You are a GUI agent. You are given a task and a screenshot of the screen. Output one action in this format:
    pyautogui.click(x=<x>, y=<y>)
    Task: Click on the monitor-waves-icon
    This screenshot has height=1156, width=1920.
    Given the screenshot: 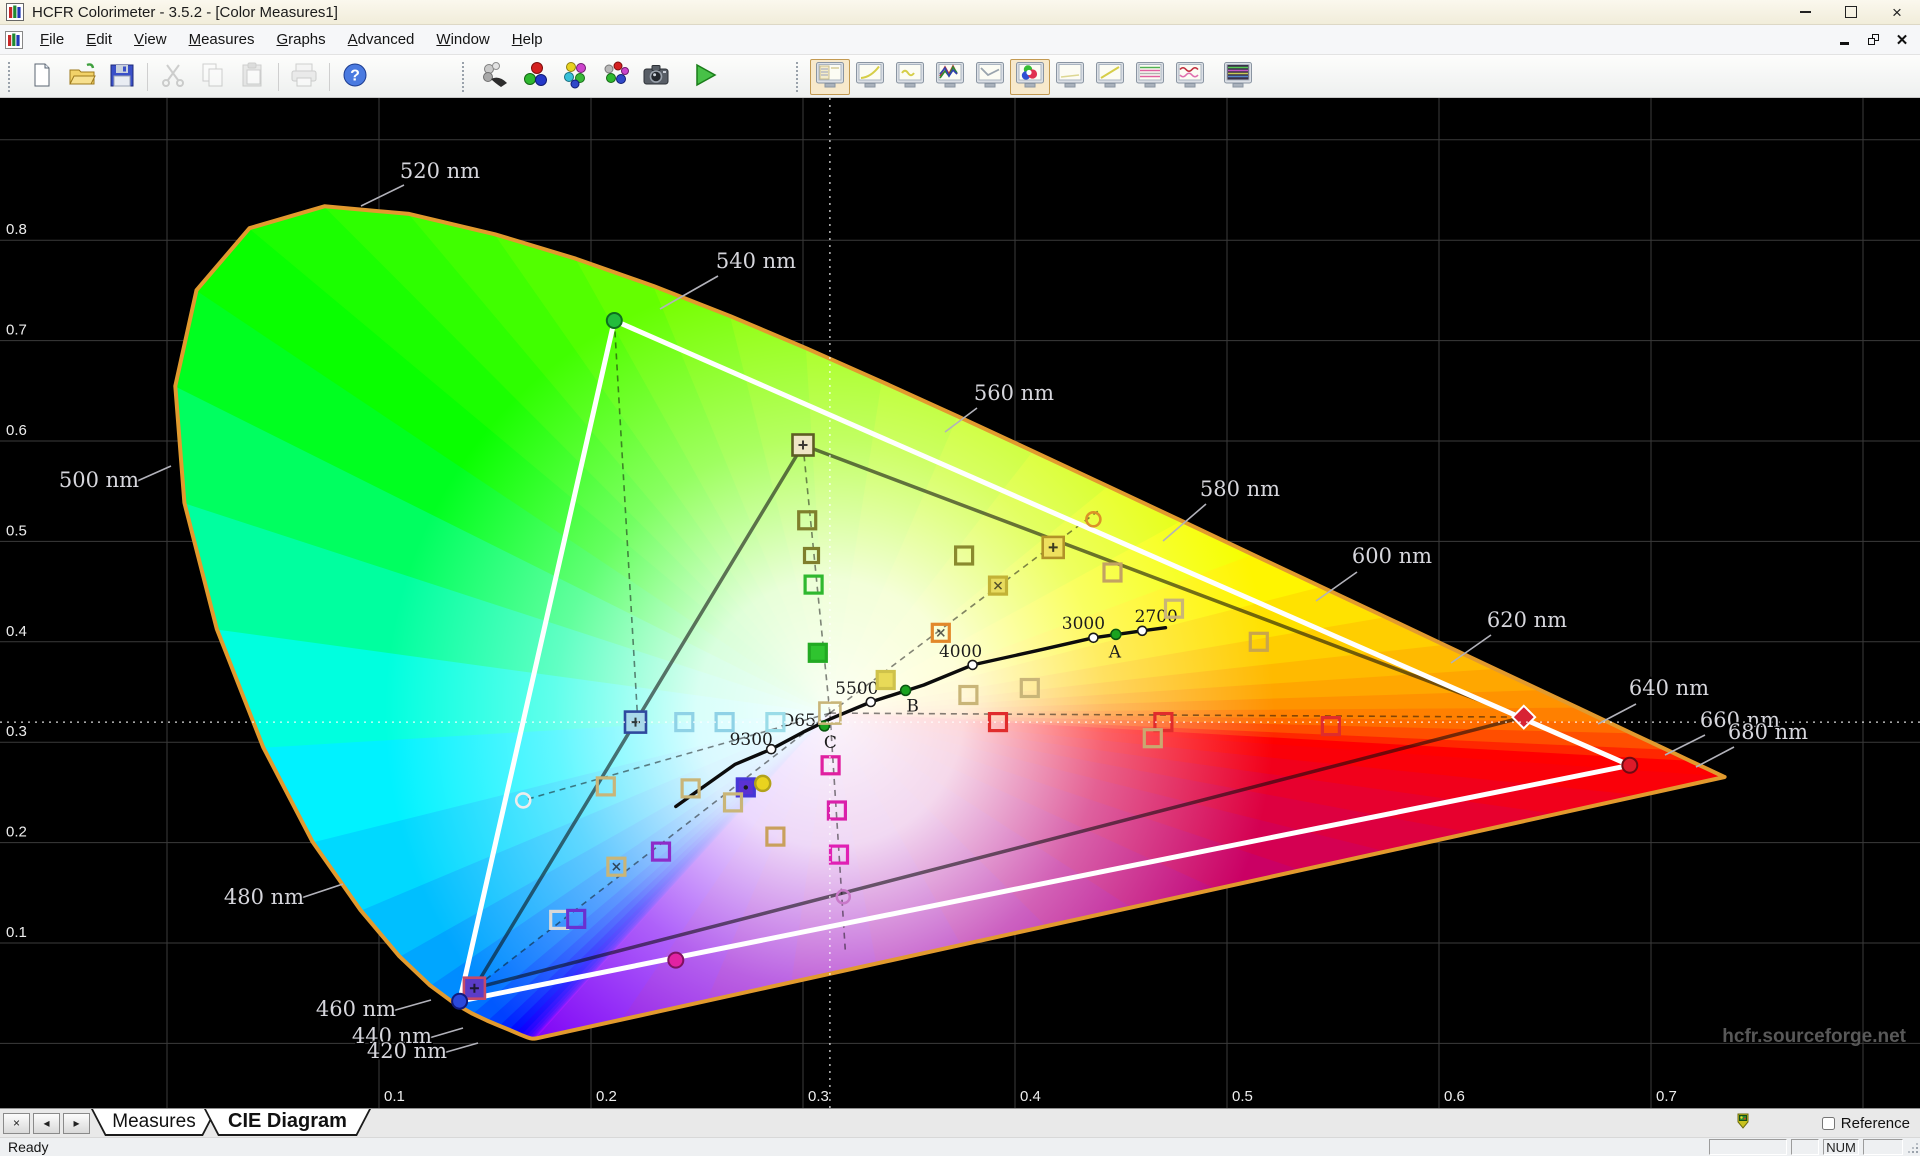 What is the action you would take?
    pyautogui.click(x=1190, y=77)
    